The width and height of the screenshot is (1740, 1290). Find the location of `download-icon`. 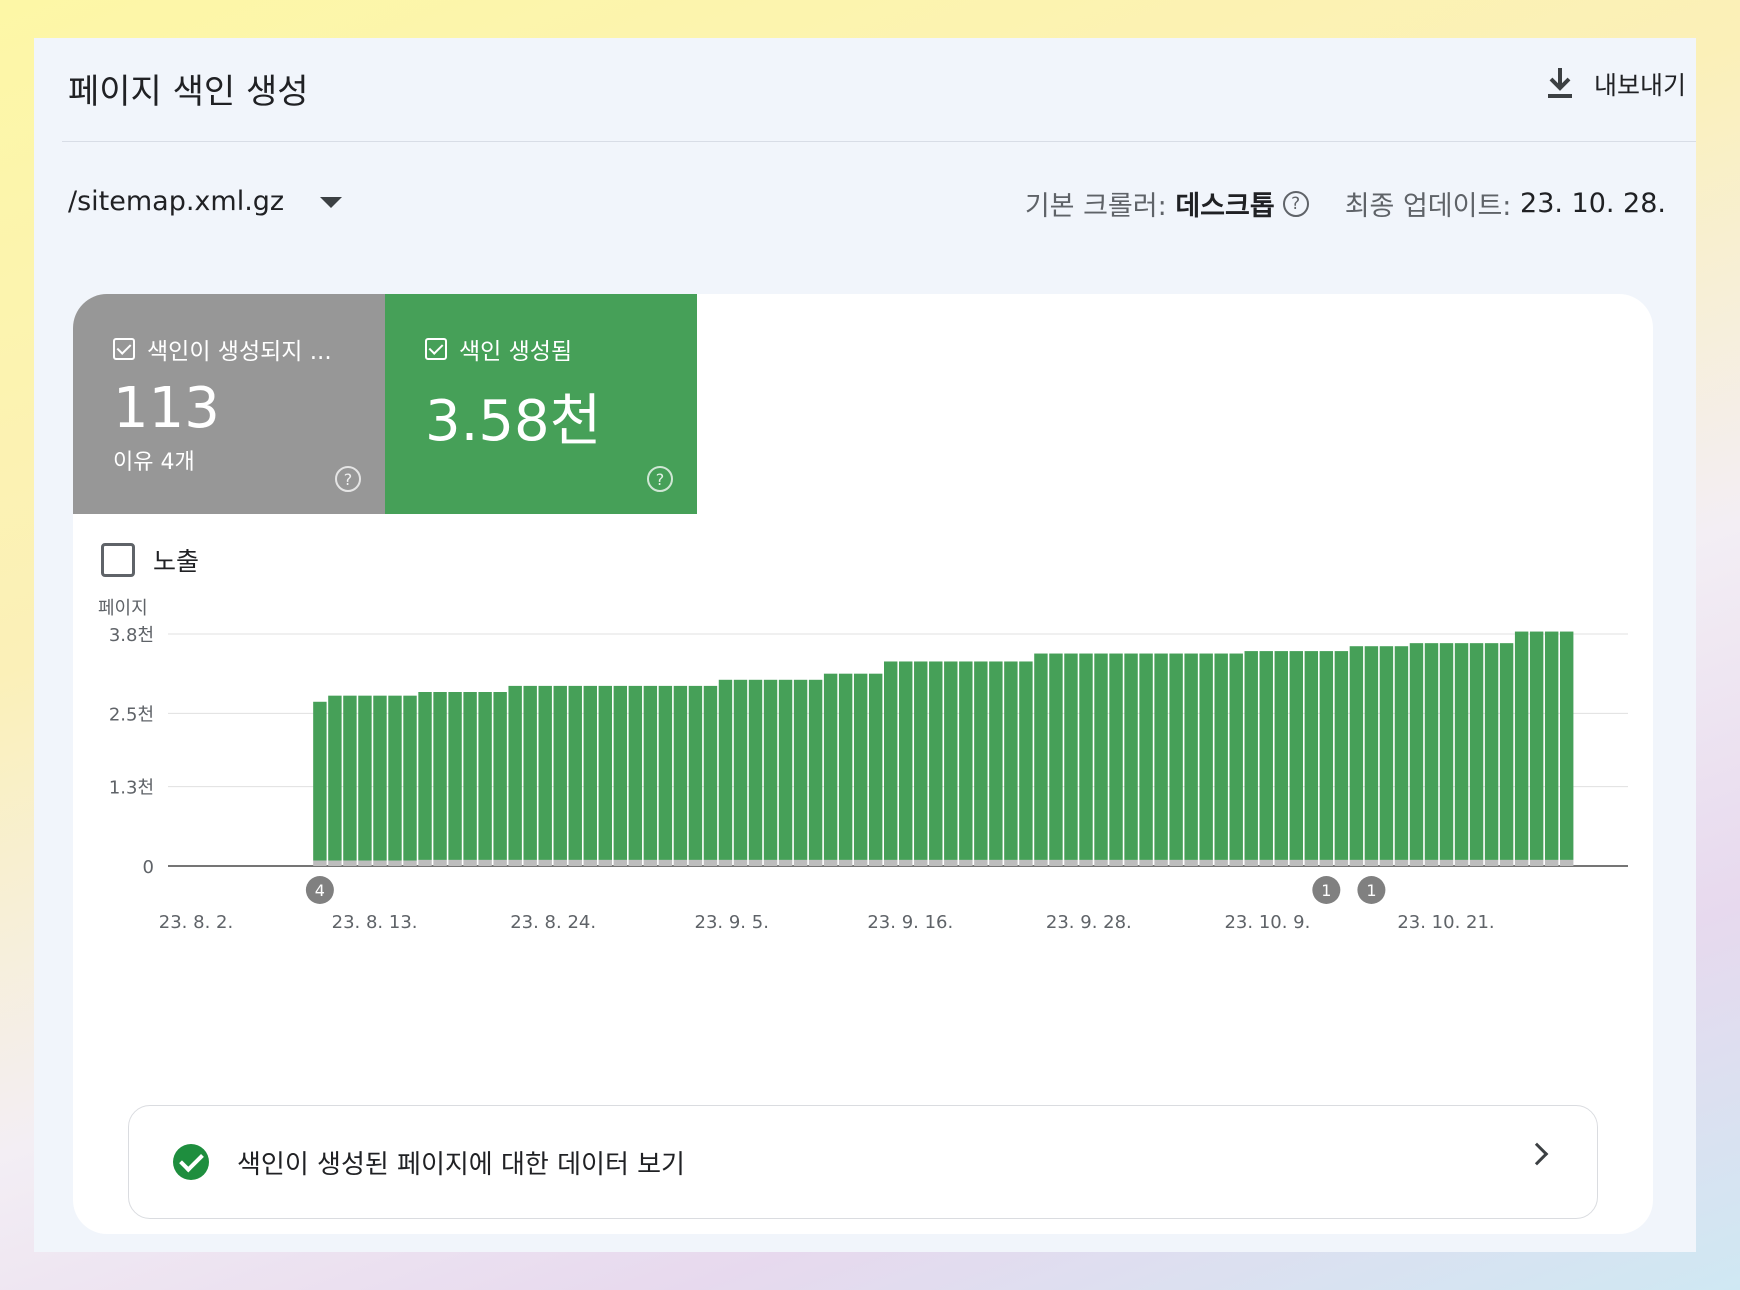

download-icon is located at coordinates (1559, 83).